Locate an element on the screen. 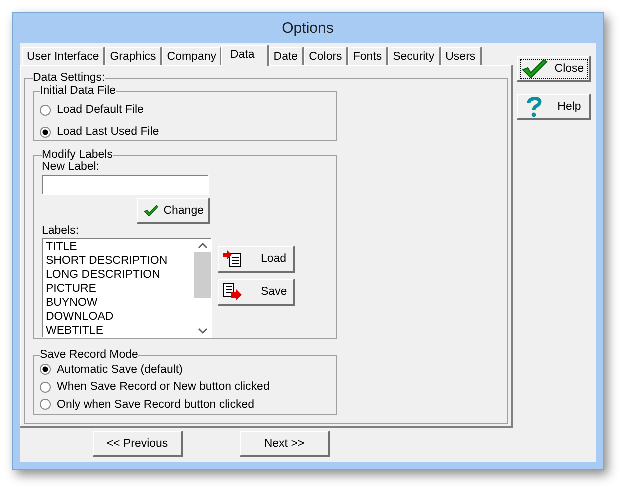  list-item: LONG DESCRIPTION is located at coordinates (120, 275).